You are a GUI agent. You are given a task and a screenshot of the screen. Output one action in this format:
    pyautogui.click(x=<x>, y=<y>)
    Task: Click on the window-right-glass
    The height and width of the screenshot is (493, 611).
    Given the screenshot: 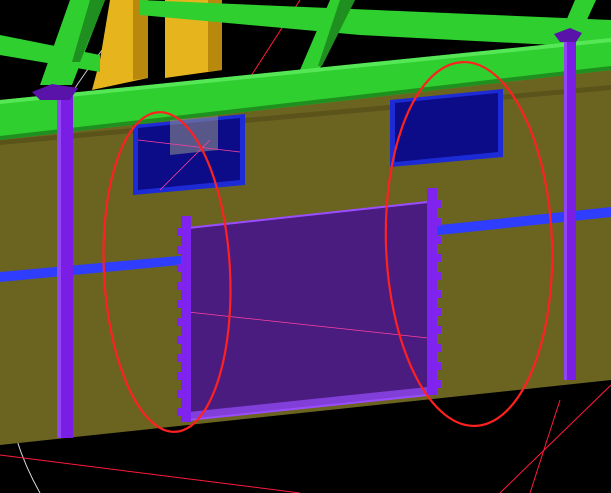 What is the action you would take?
    pyautogui.click(x=446, y=127)
    